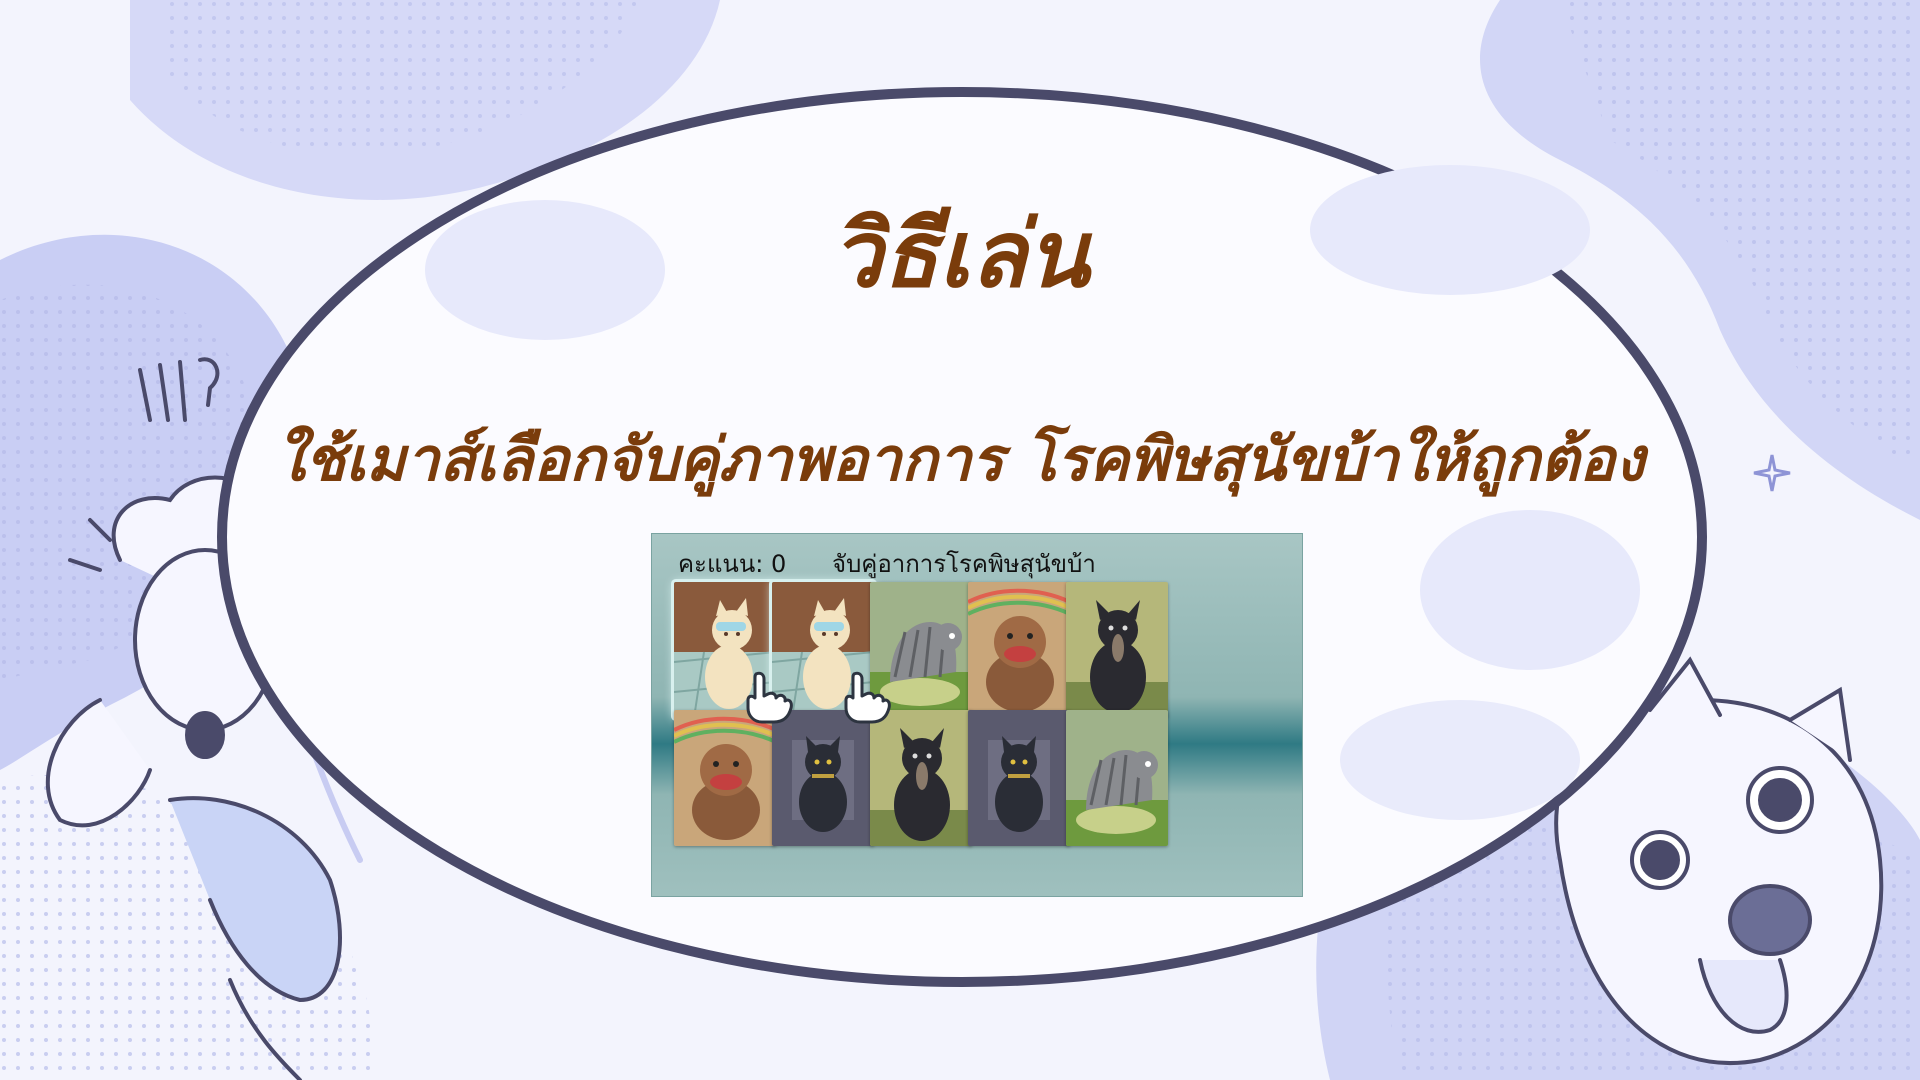 The image size is (1920, 1080). I want to click on grey-cat-hissing-card-image, so click(1117, 778).